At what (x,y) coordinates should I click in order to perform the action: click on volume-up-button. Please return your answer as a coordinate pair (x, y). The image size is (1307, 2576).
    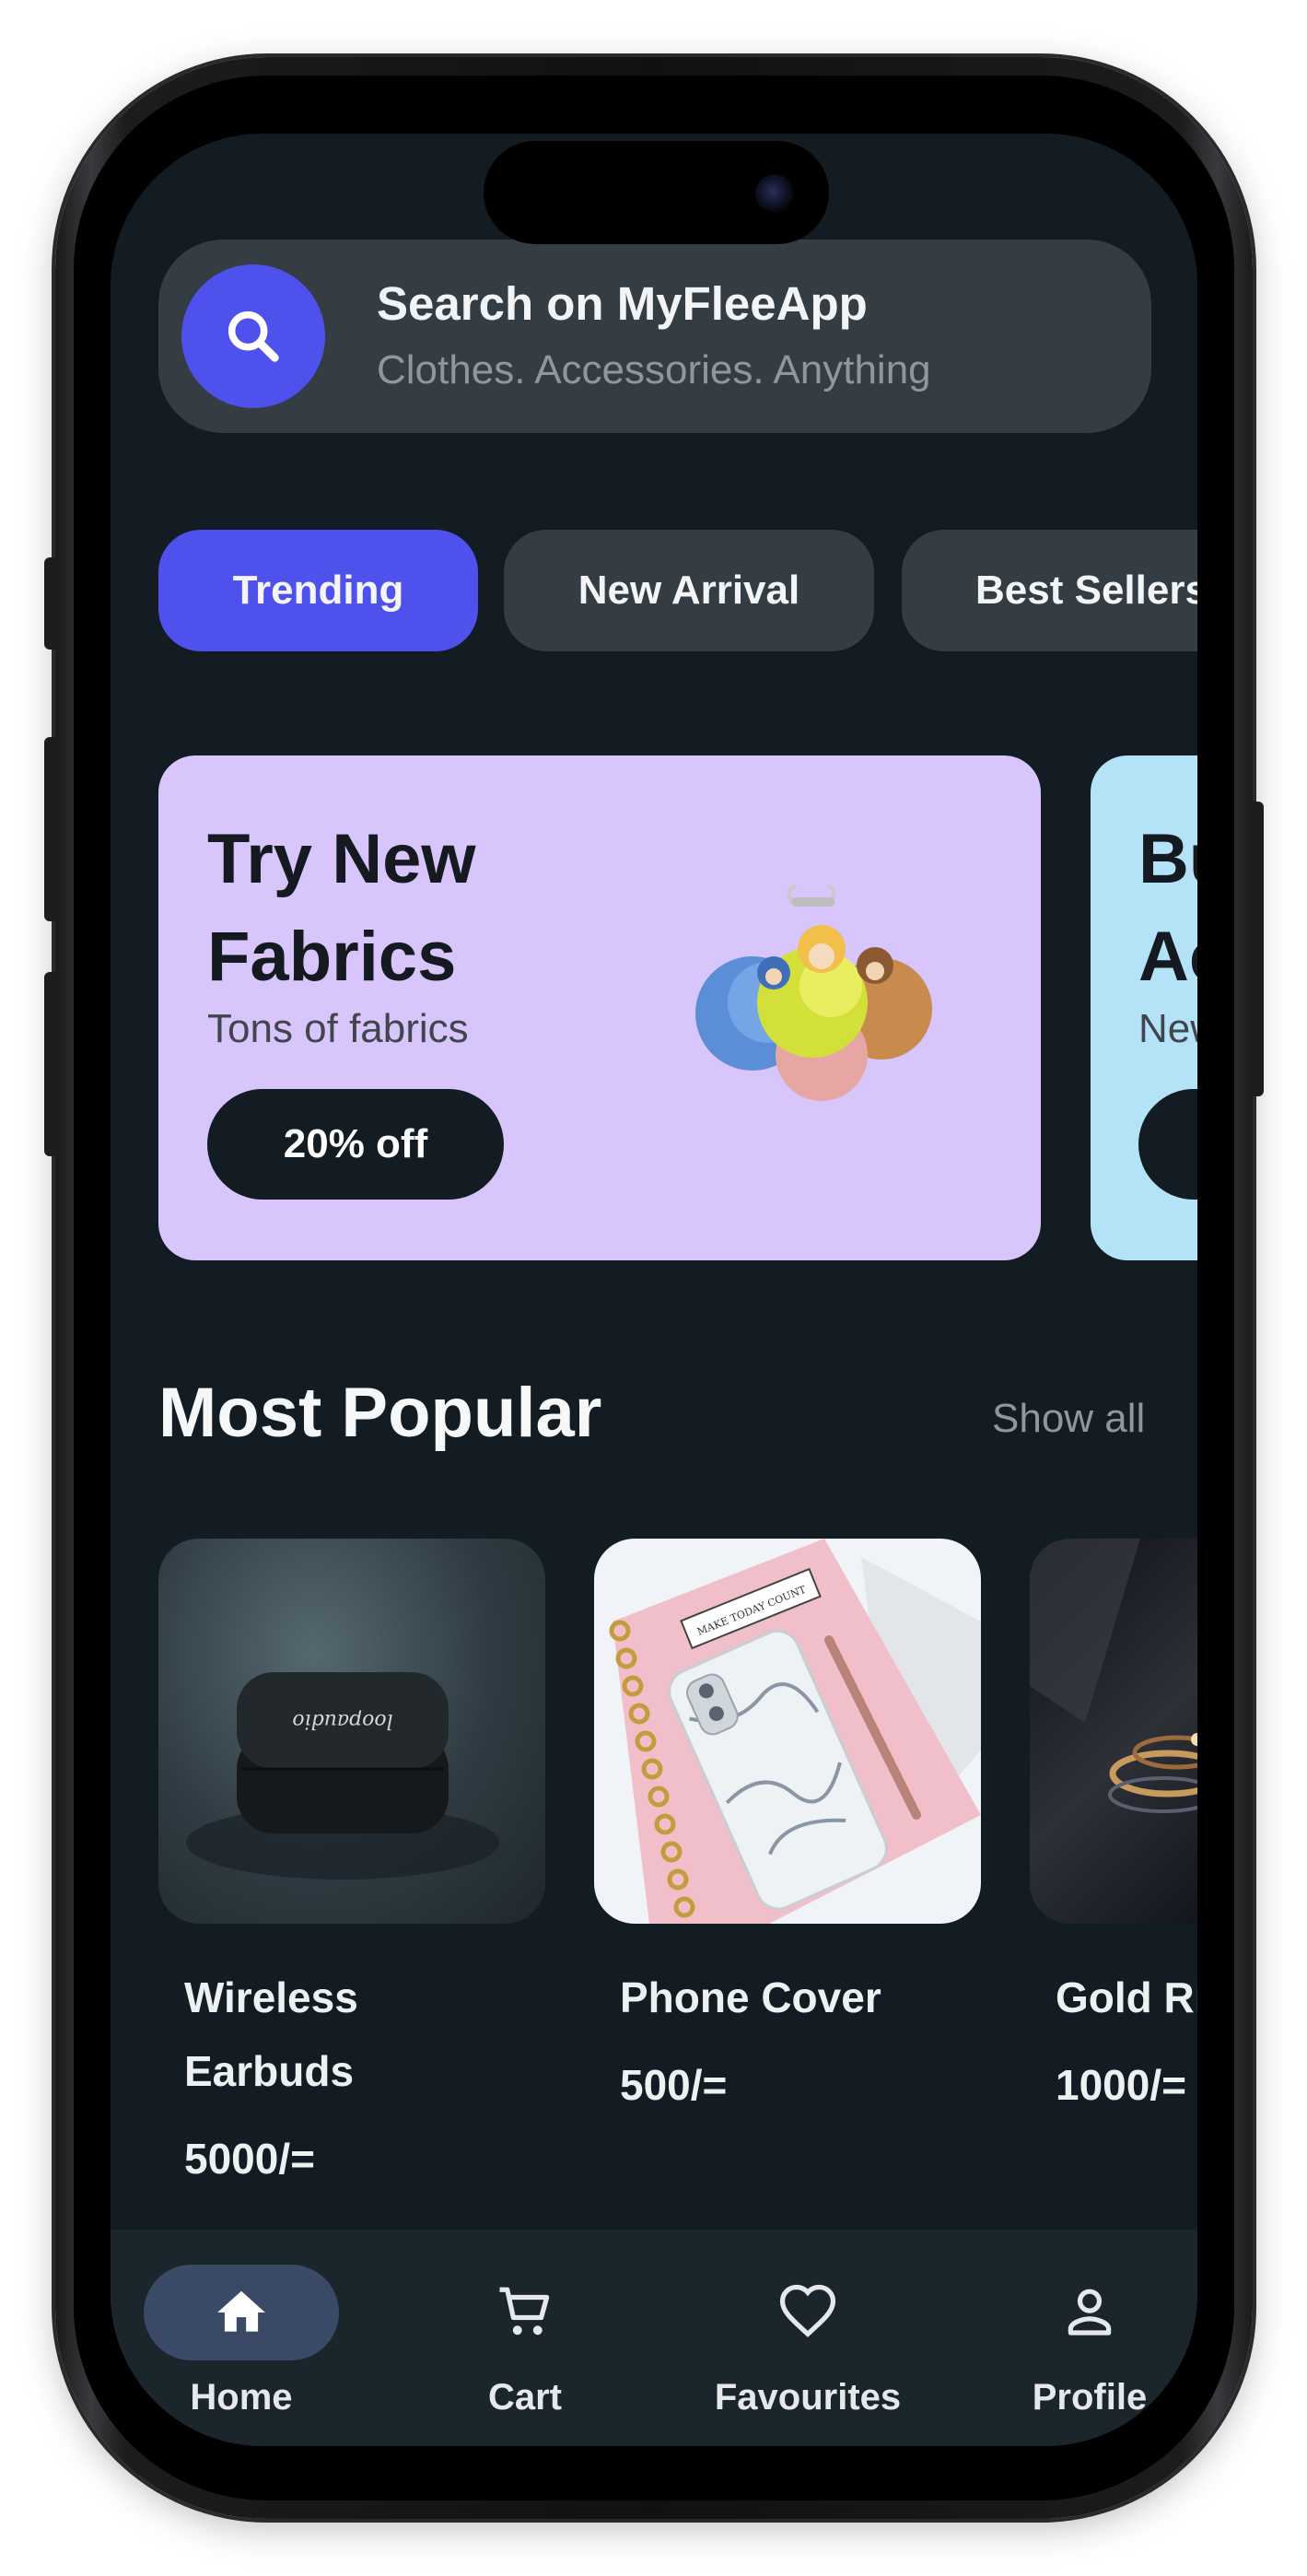
    Looking at the image, I should click on (52, 829).